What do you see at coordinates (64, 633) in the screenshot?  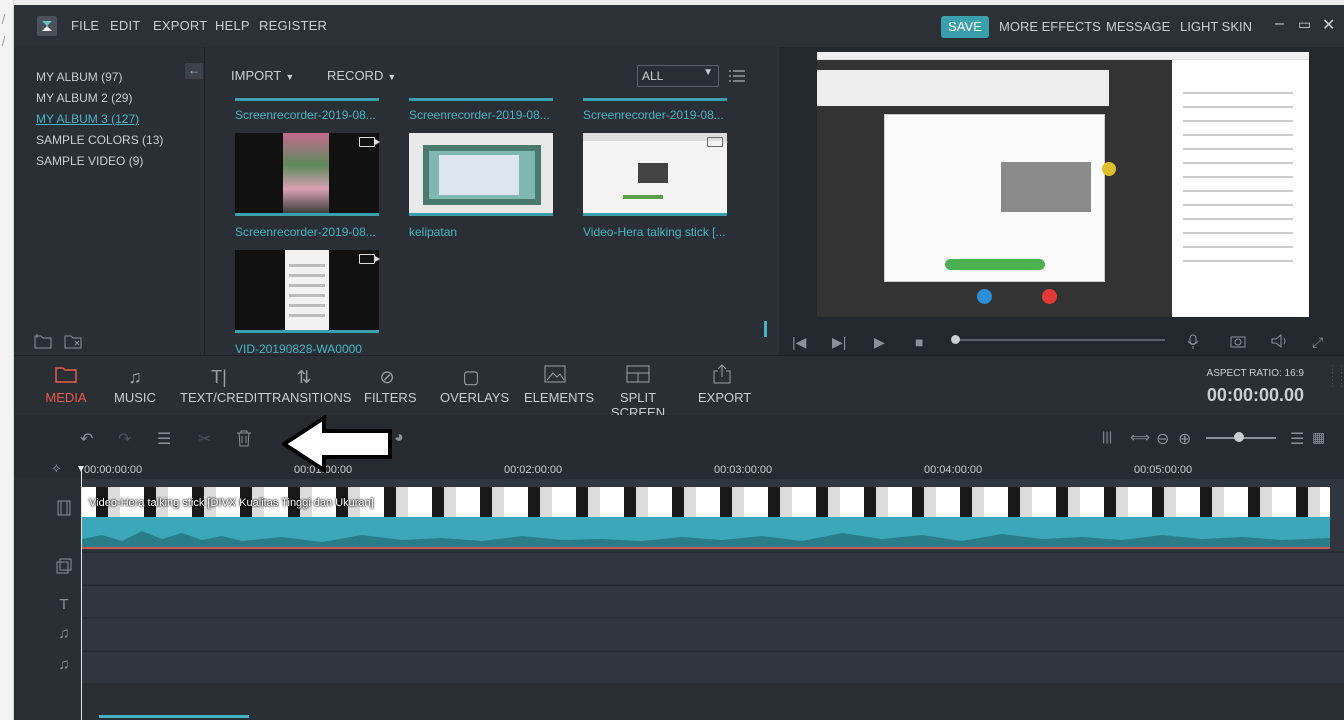 I see `music-track-icon: ♫` at bounding box center [64, 633].